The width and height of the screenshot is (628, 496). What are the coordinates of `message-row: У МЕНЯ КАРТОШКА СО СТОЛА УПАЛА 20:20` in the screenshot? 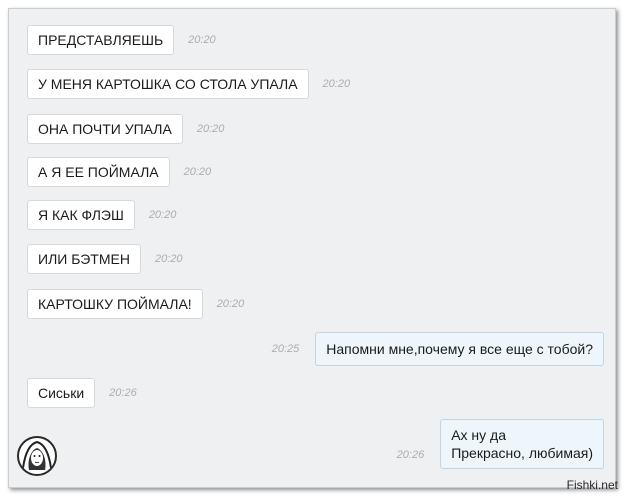 It's located at (188, 84).